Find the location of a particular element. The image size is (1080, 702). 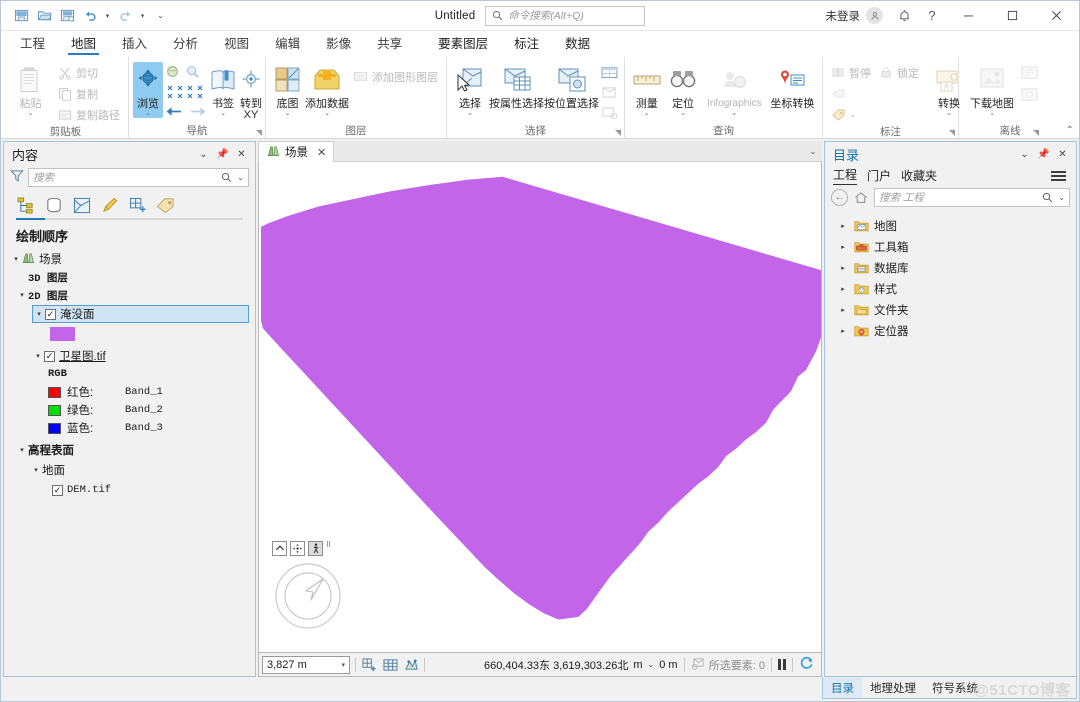

lock-labeling-button: 锁定 is located at coordinates (899, 72).